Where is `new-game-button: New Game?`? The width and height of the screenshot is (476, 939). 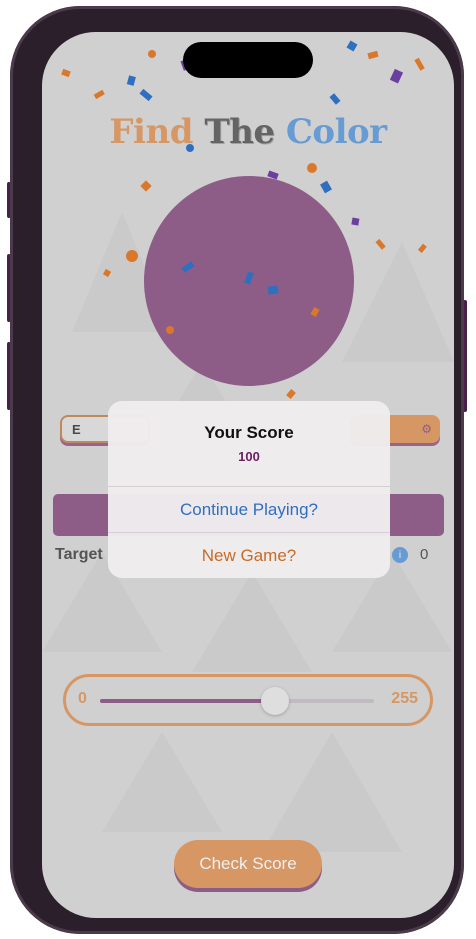
new-game-button: New Game? is located at coordinates (249, 555).